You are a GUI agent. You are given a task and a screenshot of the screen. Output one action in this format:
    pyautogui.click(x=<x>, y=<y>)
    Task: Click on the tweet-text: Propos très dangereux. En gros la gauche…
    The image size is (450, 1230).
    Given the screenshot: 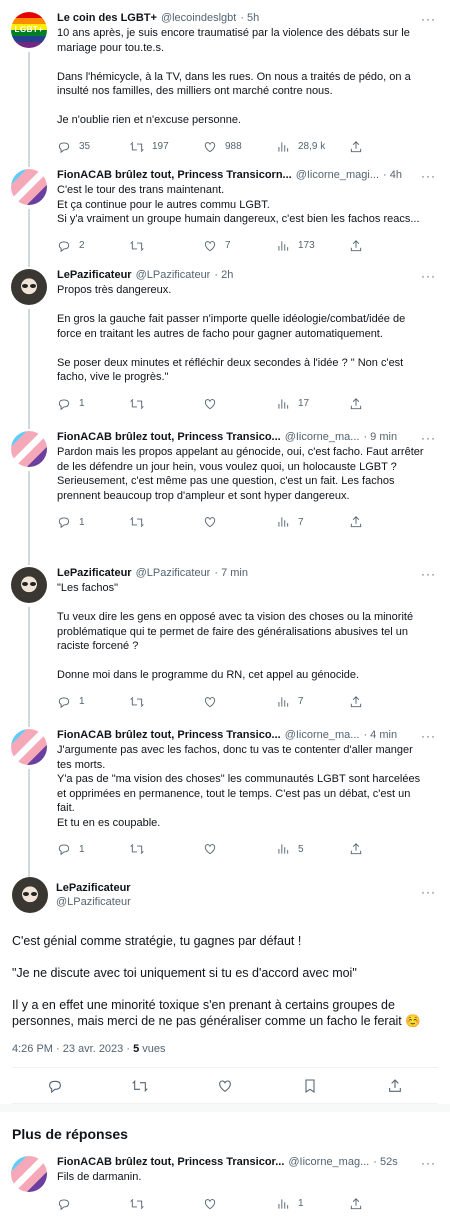 What is the action you would take?
    pyautogui.click(x=231, y=333)
    